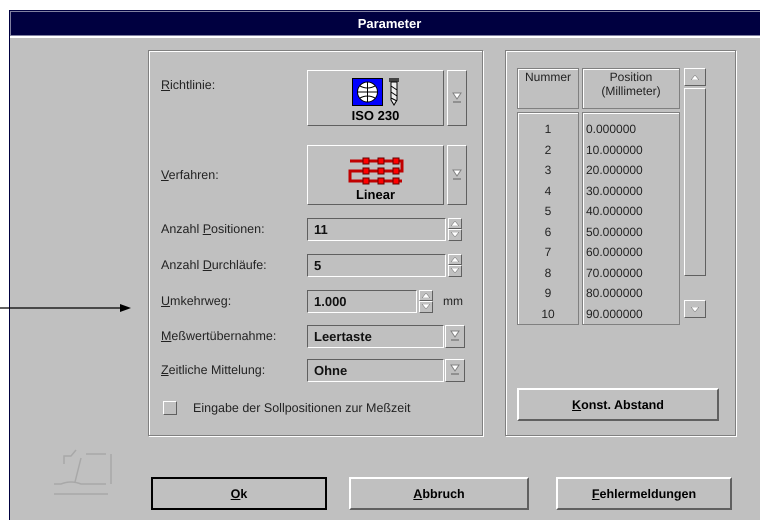 The height and width of the screenshot is (520, 760). What do you see at coordinates (239, 493) in the screenshot?
I see `dialog-button: Ok` at bounding box center [239, 493].